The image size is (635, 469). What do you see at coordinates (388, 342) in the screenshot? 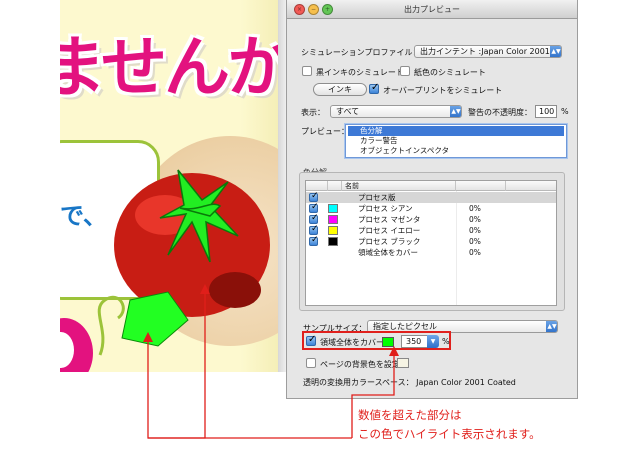
I see `coverage-highlight-color-swatch` at bounding box center [388, 342].